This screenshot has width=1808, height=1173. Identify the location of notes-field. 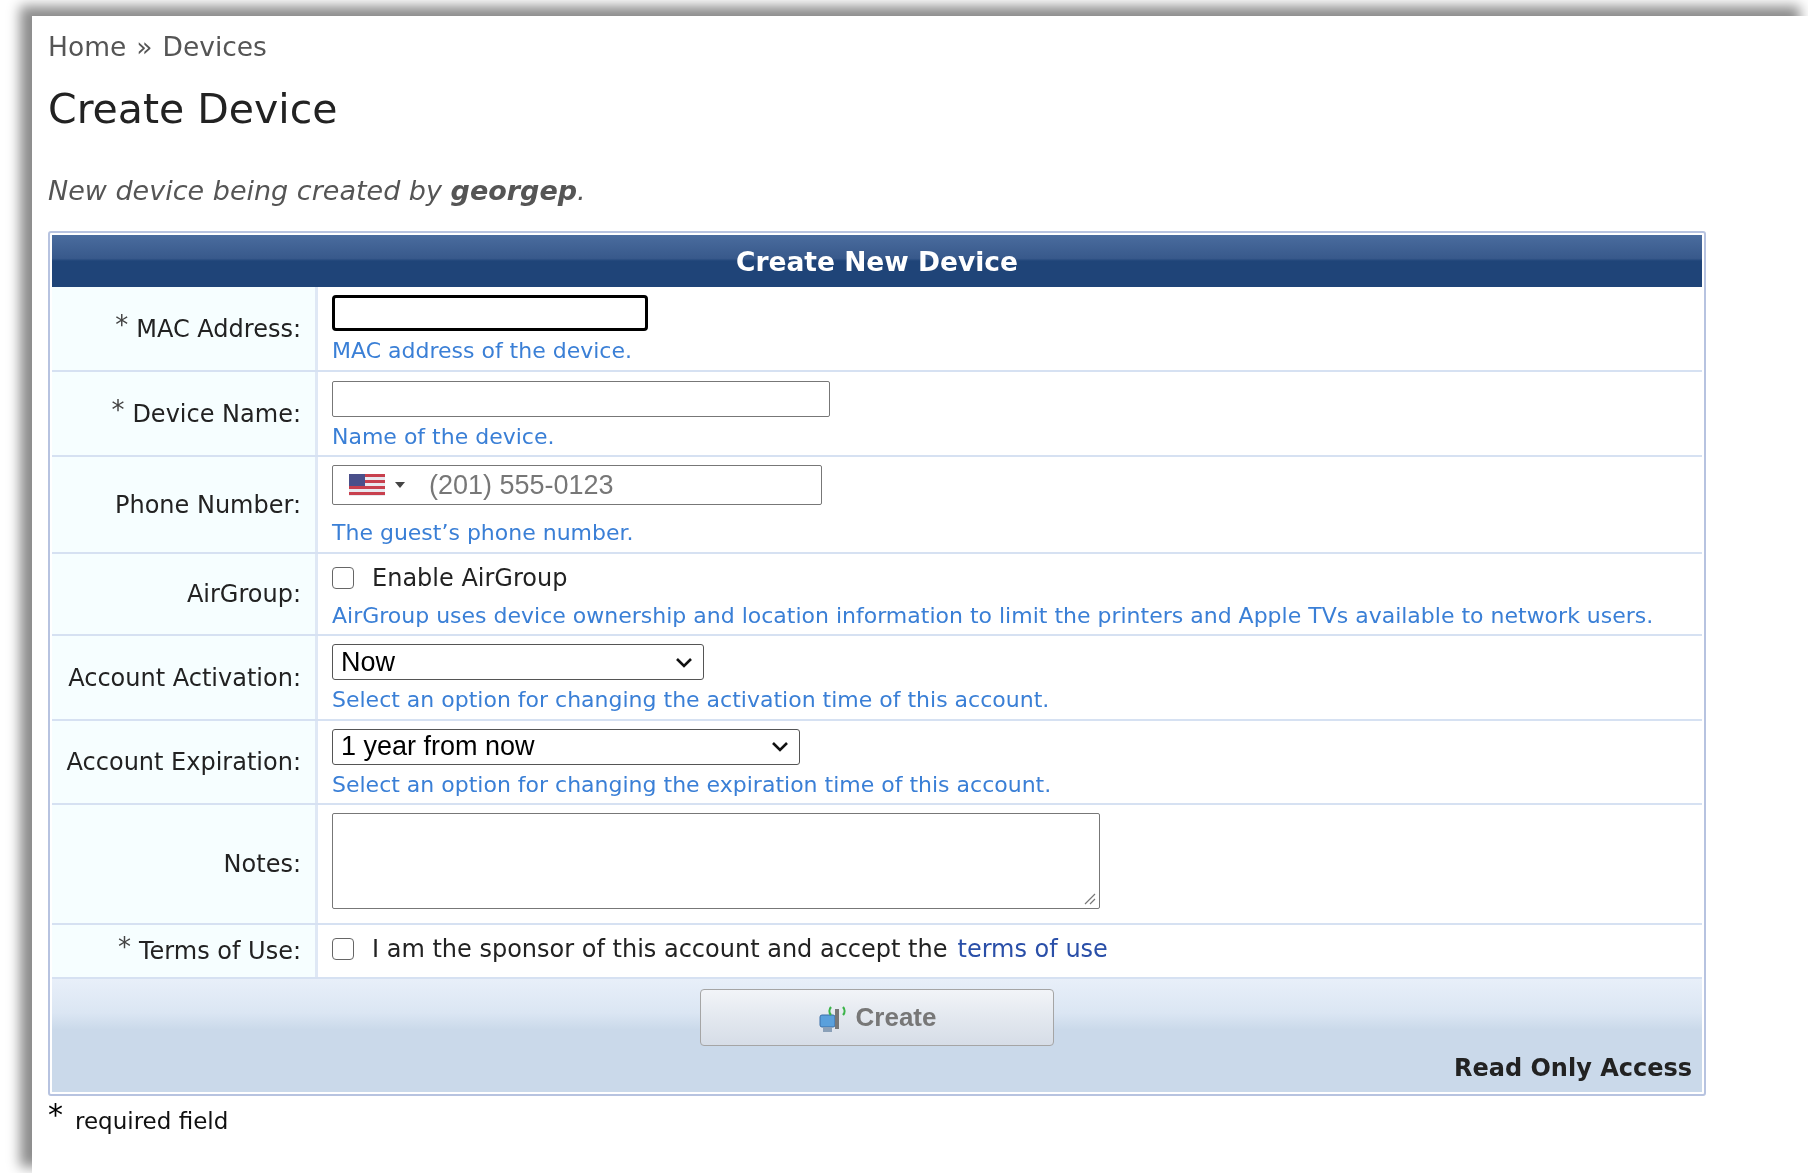
(716, 861).